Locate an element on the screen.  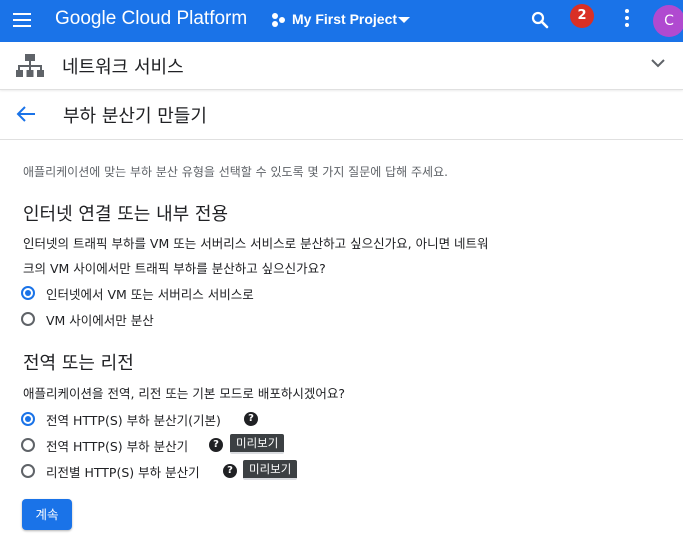
back-arrow-icon is located at coordinates (26, 114).